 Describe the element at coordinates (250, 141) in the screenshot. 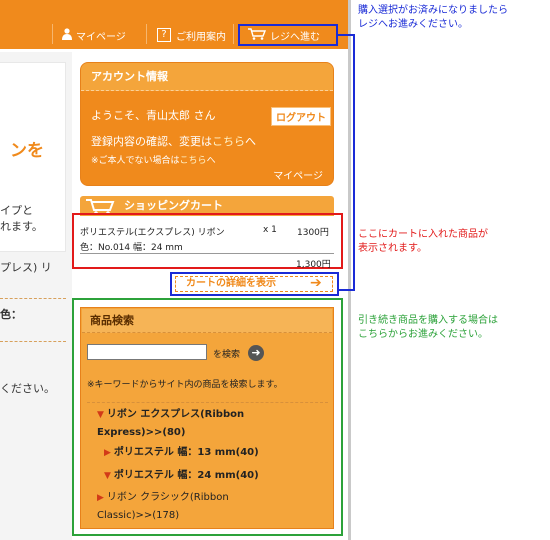

I see `edit-profile-suffix: へ` at that location.